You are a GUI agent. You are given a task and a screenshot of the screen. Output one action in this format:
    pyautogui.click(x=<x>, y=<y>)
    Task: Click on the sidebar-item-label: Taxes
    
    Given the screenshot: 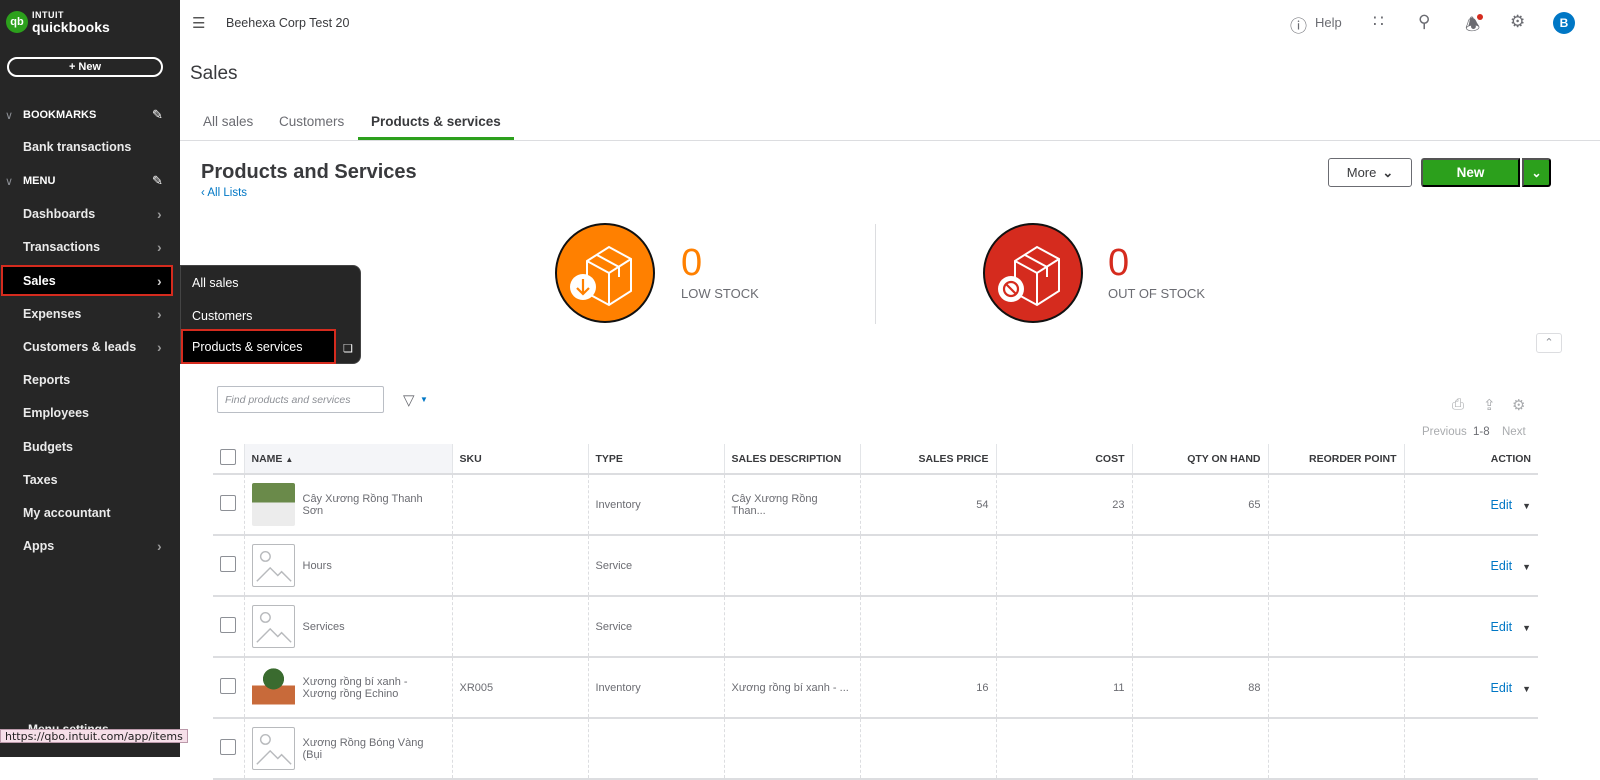 What is the action you would take?
    pyautogui.click(x=40, y=480)
    